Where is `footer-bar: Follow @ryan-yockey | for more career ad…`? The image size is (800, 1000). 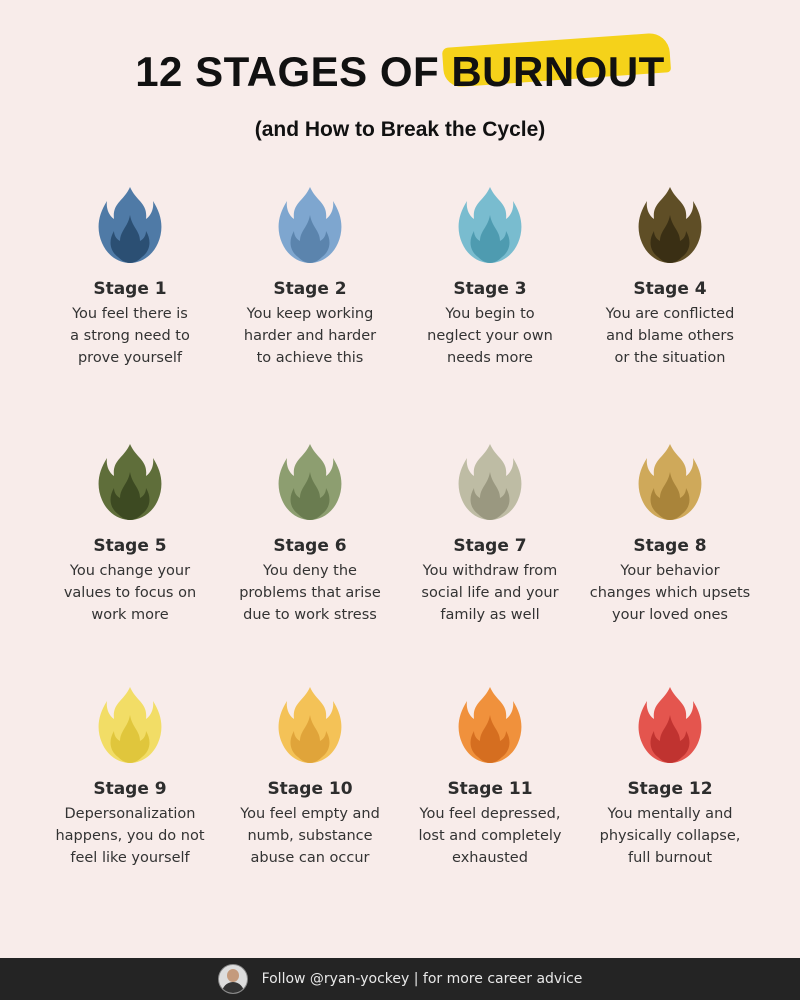 footer-bar: Follow @ryan-yockey | for more career ad… is located at coordinates (400, 979).